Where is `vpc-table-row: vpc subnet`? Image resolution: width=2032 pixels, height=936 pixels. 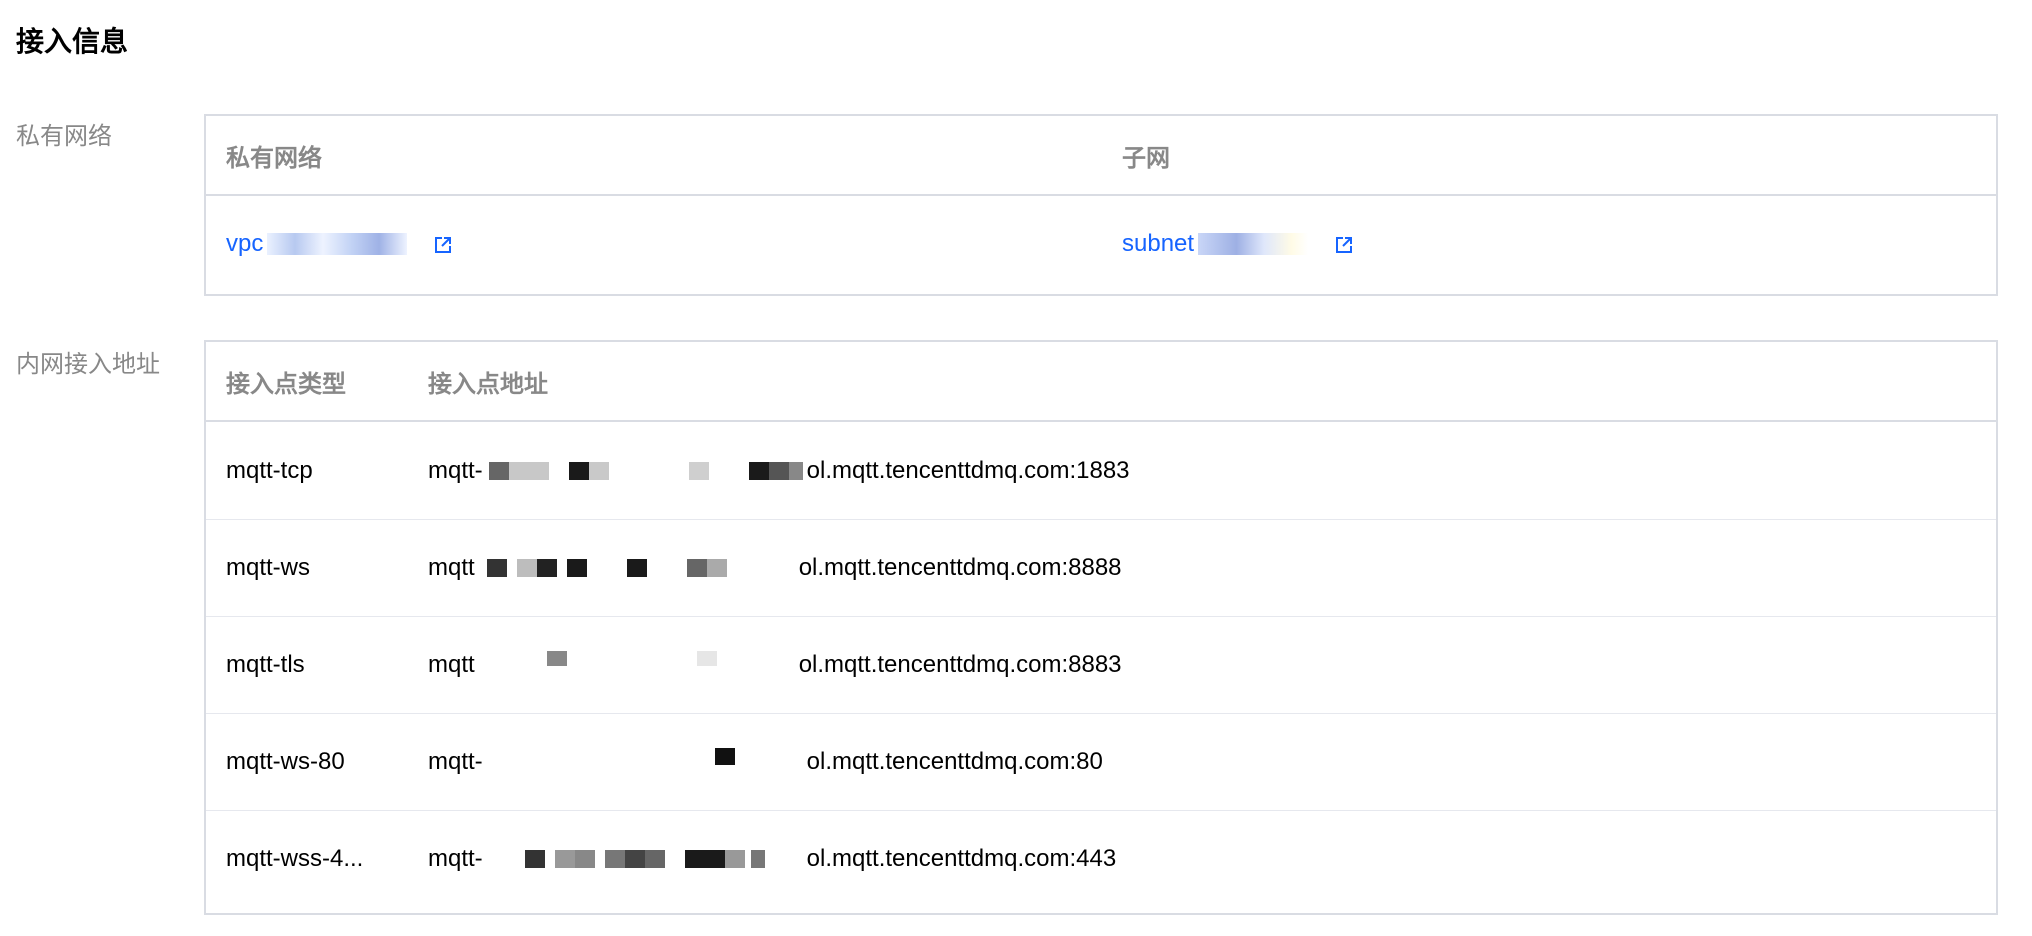 vpc-table-row: vpc subnet is located at coordinates (1101, 244).